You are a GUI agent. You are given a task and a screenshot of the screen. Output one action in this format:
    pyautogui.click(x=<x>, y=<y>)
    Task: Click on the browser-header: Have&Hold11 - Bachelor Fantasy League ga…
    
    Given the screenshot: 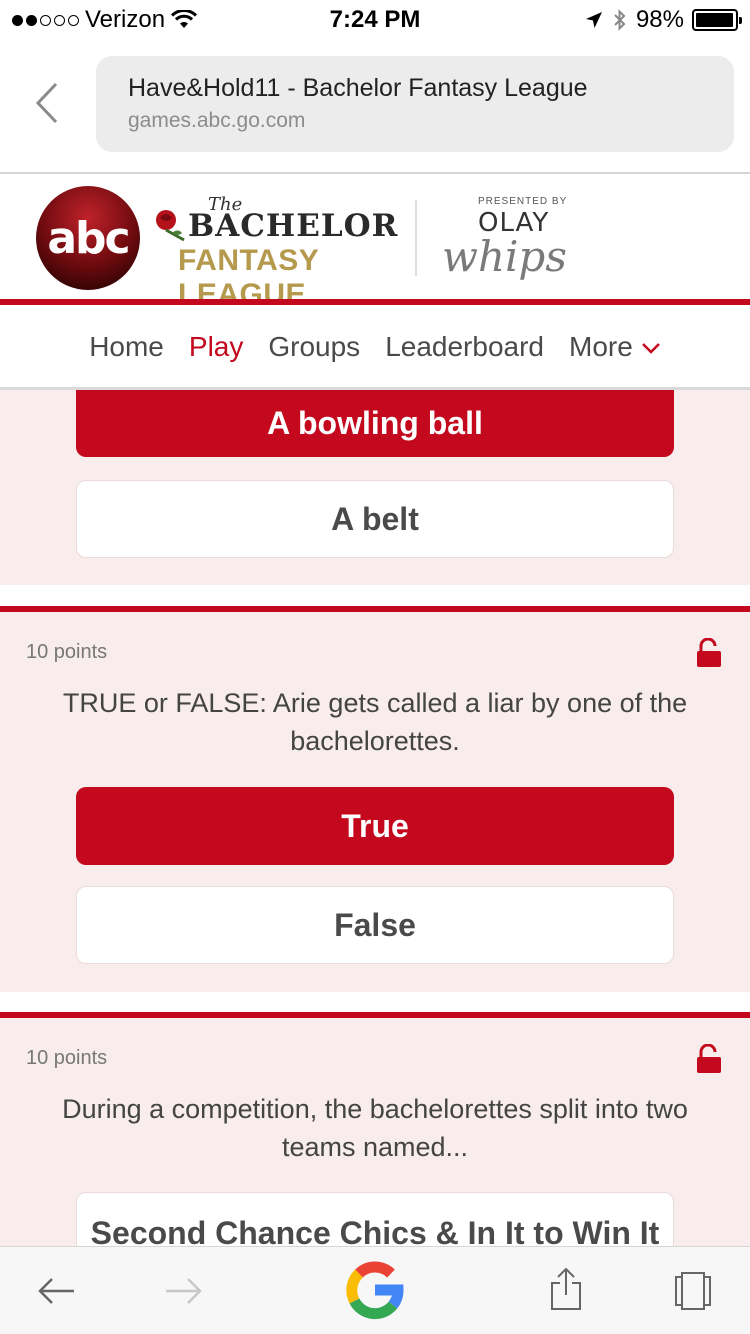 What is the action you would take?
    pyautogui.click(x=375, y=107)
    